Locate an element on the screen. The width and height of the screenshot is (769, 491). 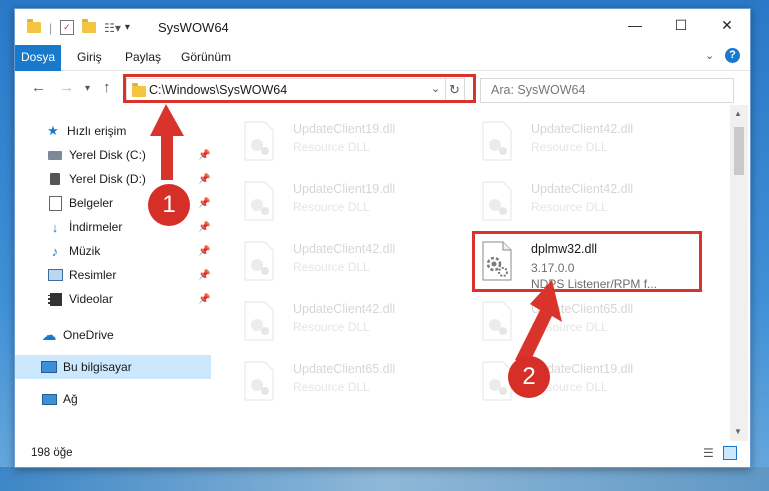
step-badge-2: 2 is located at coordinates (529, 377).